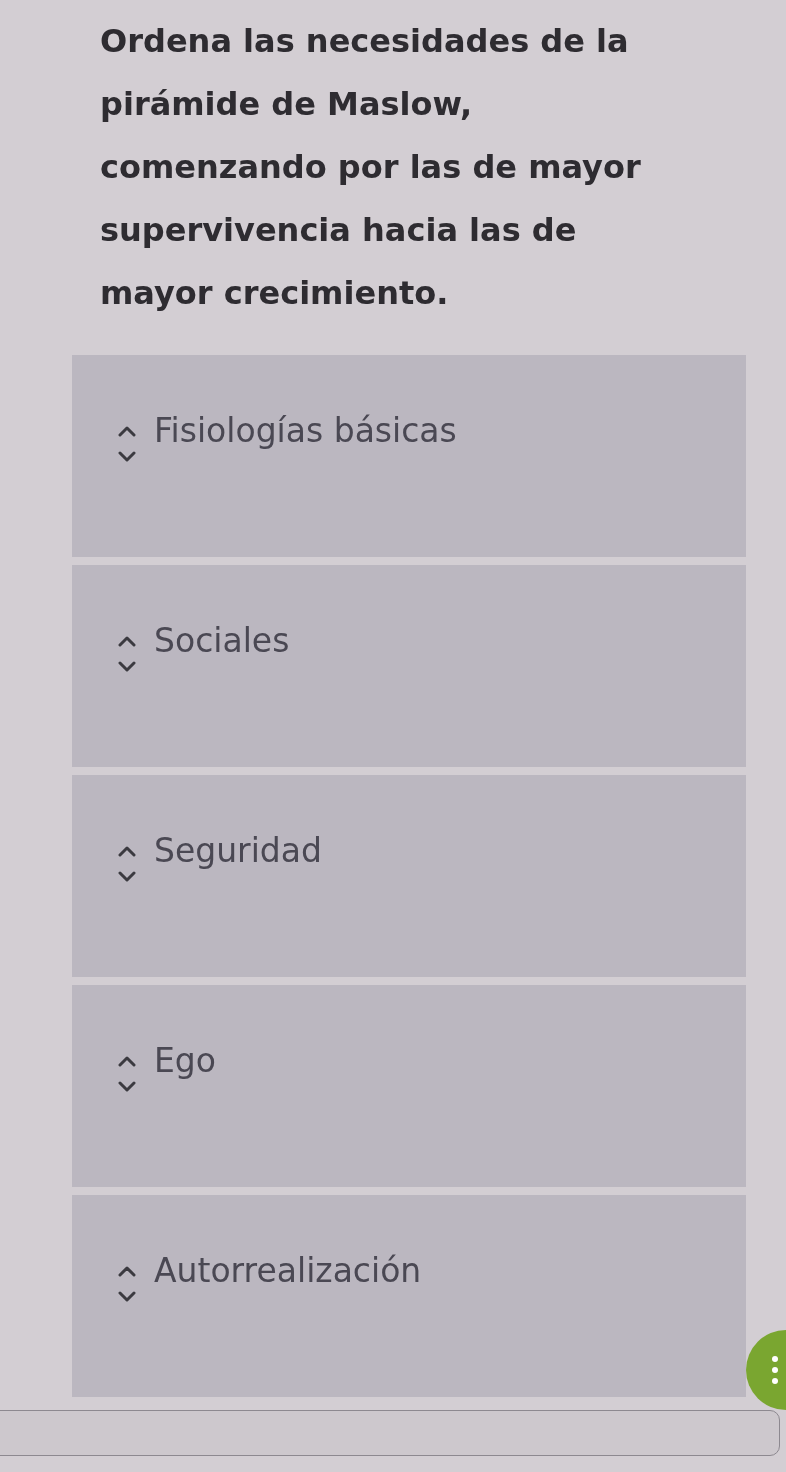 This screenshot has height=1472, width=786. I want to click on sortable-item-card: Autorrealización, so click(409, 1296).